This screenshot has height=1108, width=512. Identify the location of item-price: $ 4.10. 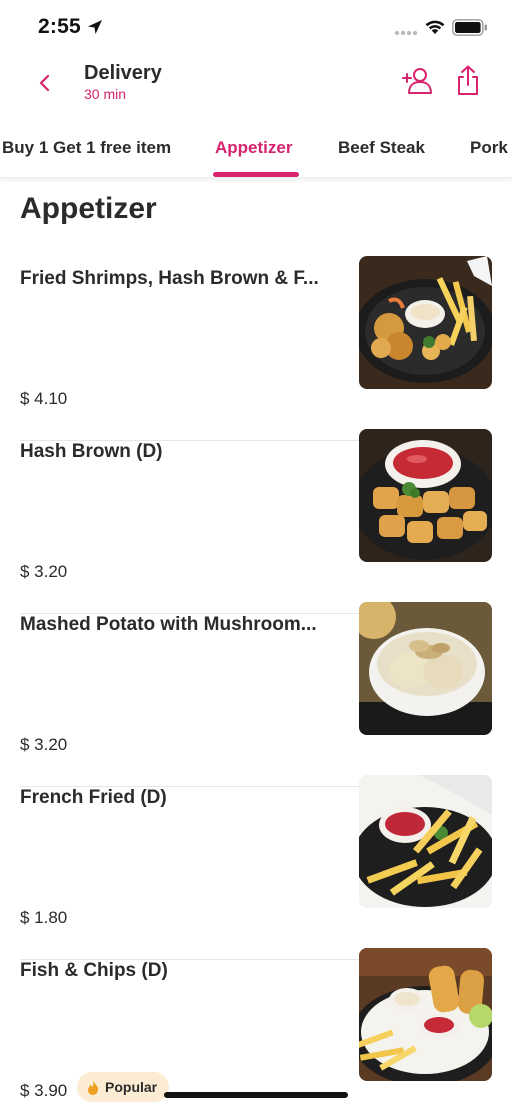
(44, 398).